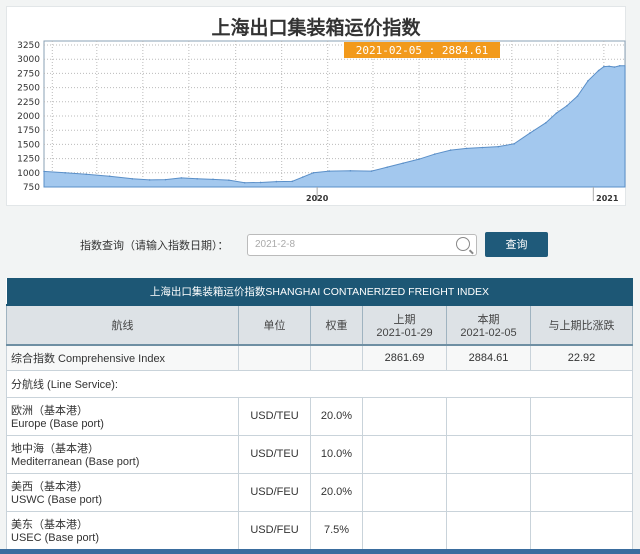 The image size is (640, 554). What do you see at coordinates (319, 530) in the screenshot?
I see `table-row: 美东（基本港） USEC (Base port) USD/FEU 7.5%` at bounding box center [319, 530].